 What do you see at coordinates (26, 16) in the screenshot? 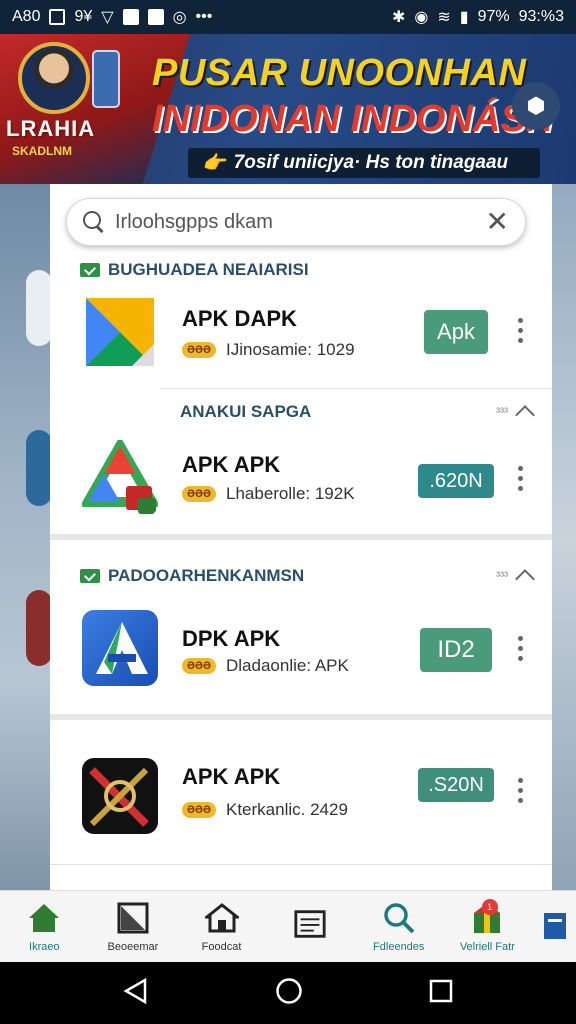
I see `status-left-text: A80` at bounding box center [26, 16].